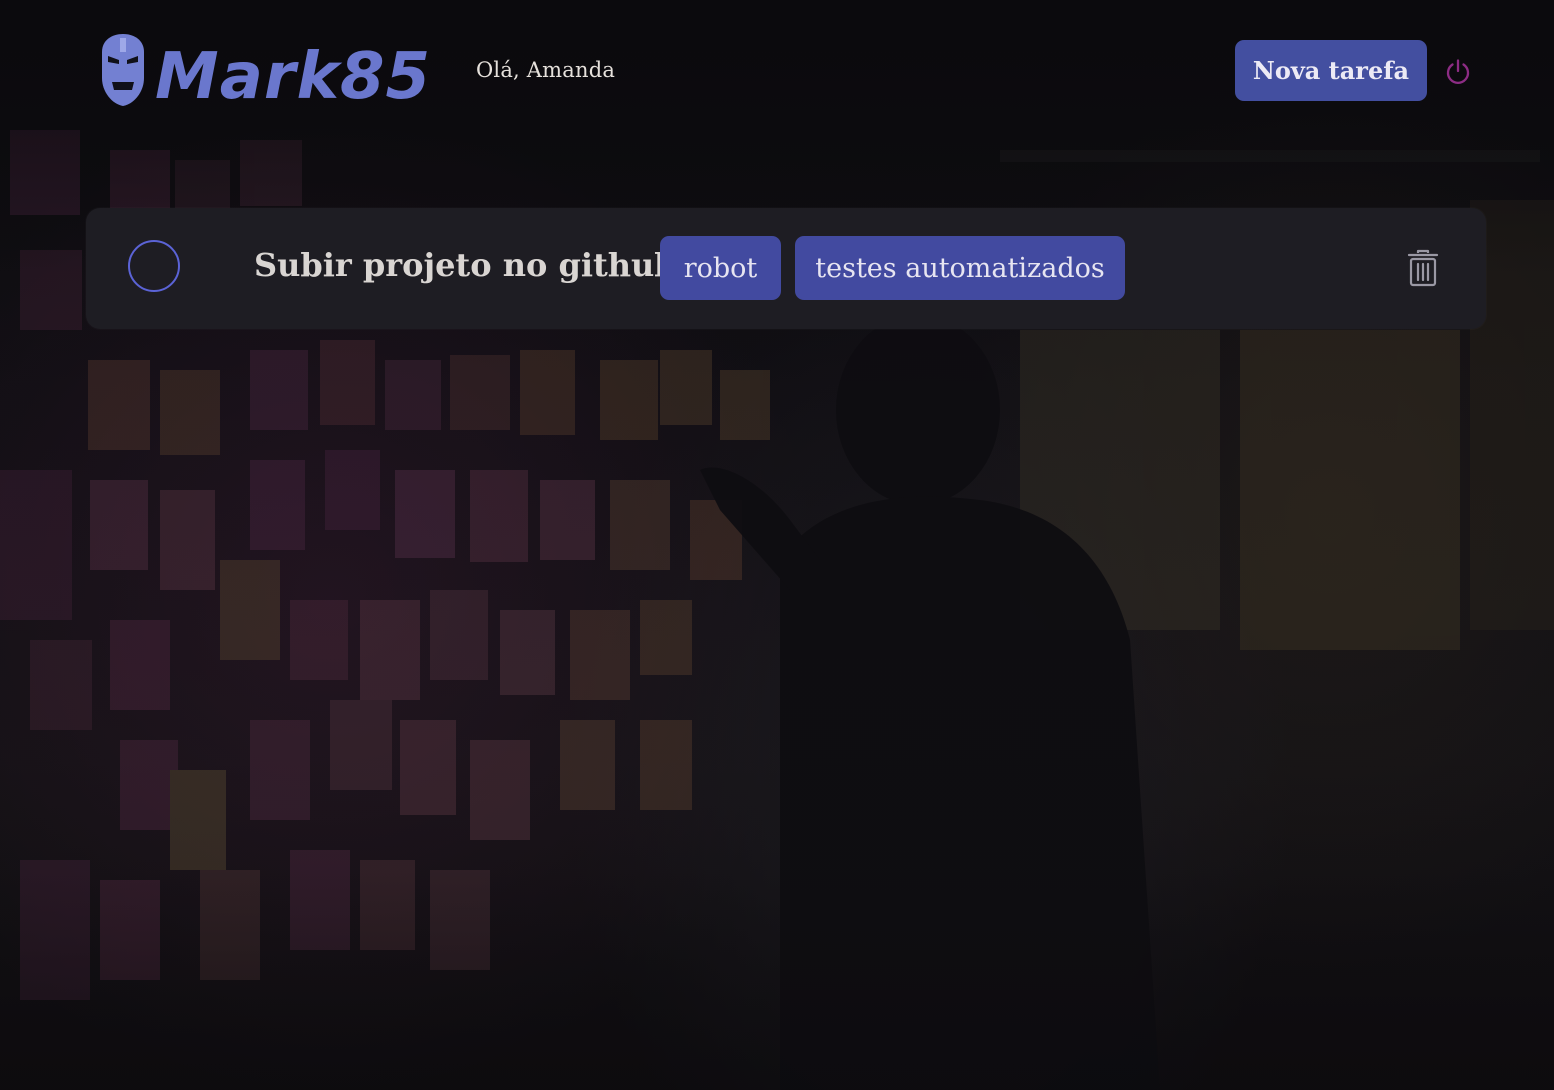  What do you see at coordinates (465, 265) in the screenshot?
I see `task-title: Subir projeto no github` at bounding box center [465, 265].